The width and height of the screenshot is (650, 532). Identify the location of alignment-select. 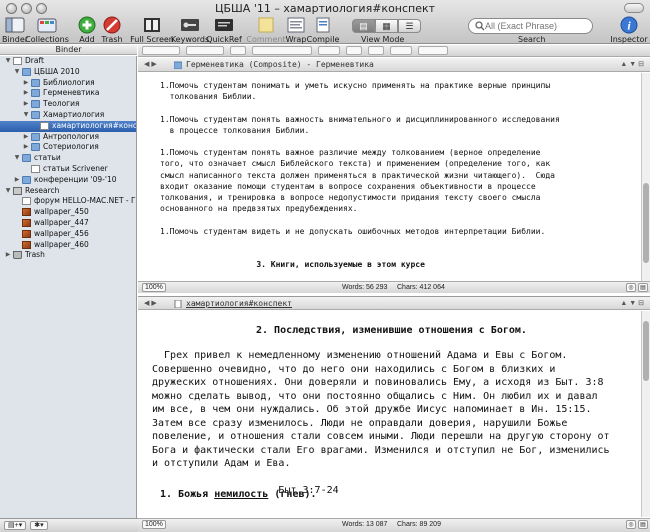
(329, 50).